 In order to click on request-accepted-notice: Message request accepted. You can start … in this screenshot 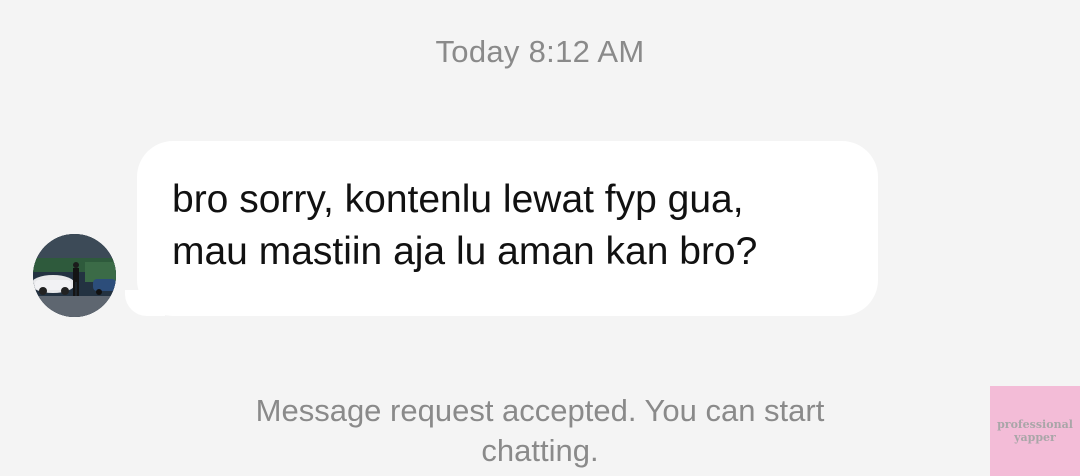, I will do `click(540, 431)`.